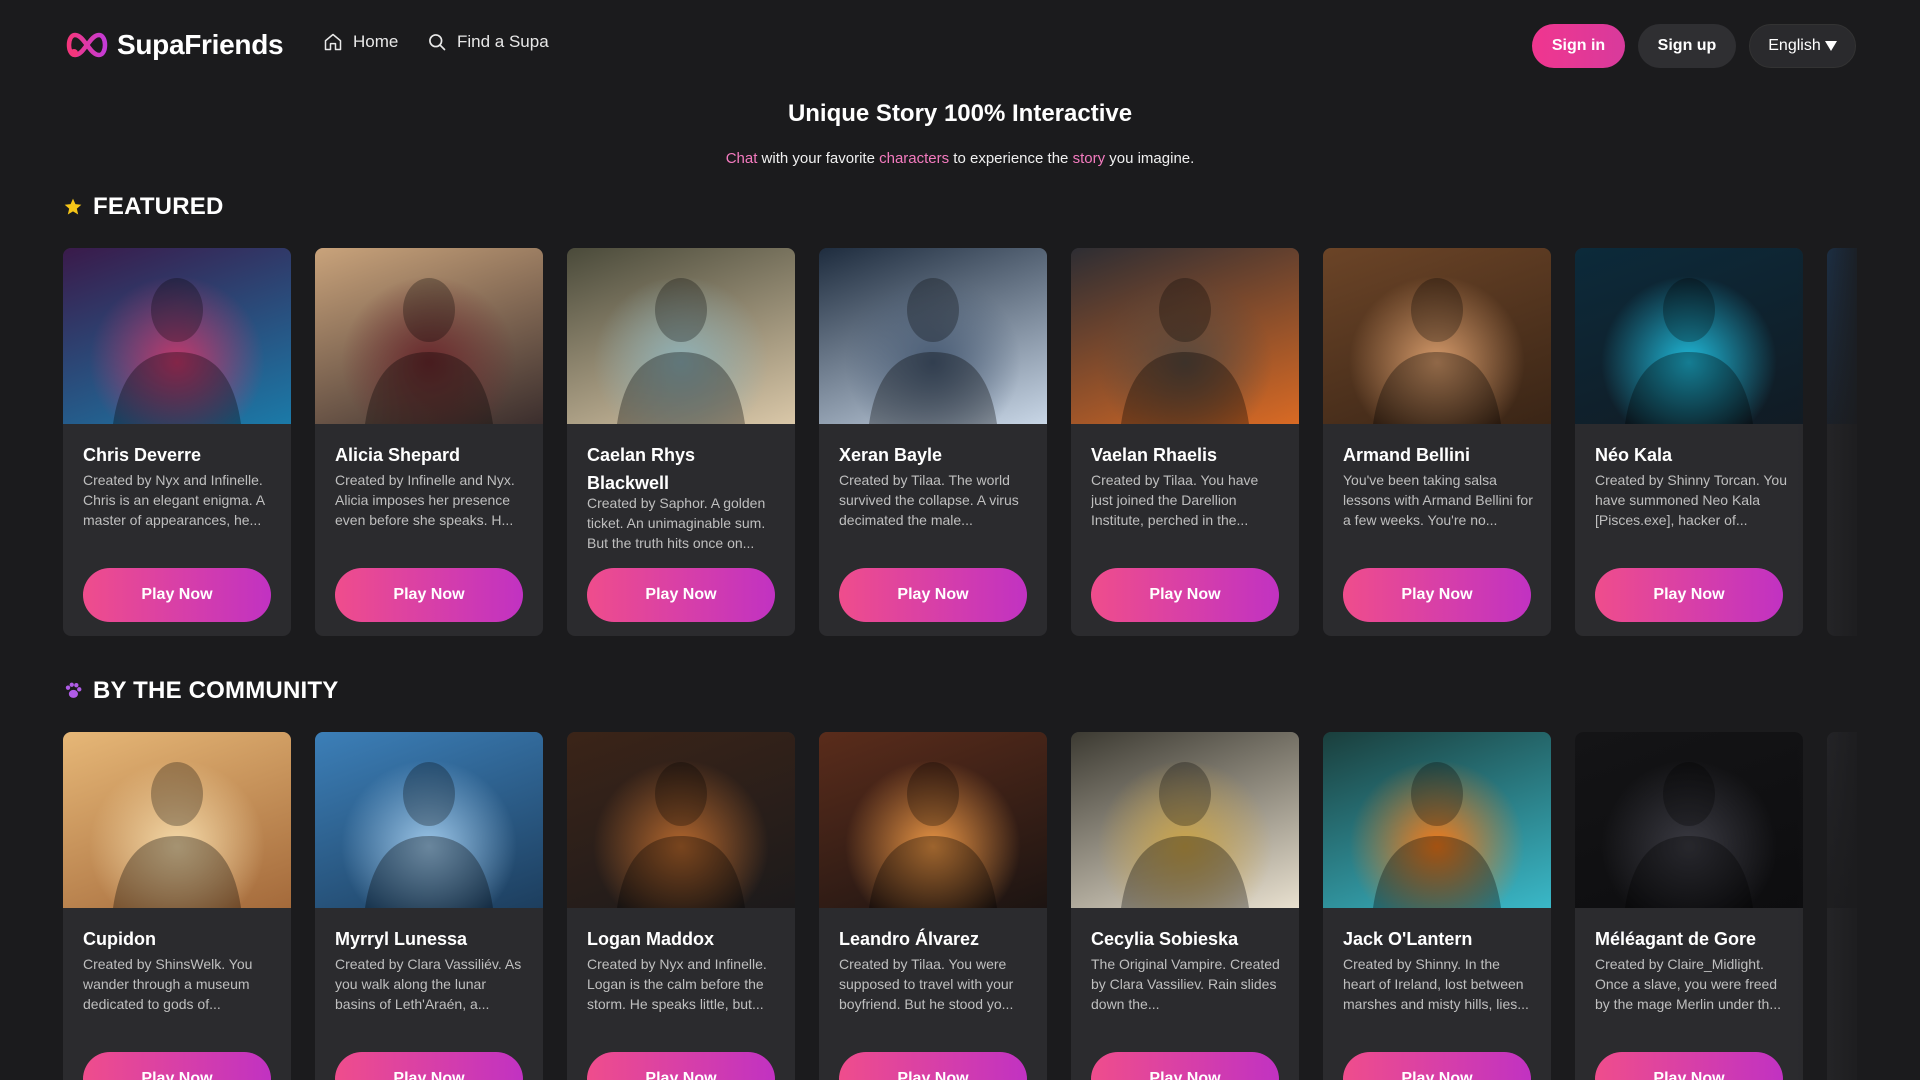  Describe the element at coordinates (87, 45) in the screenshot. I see `infinity-logo-icon` at that location.